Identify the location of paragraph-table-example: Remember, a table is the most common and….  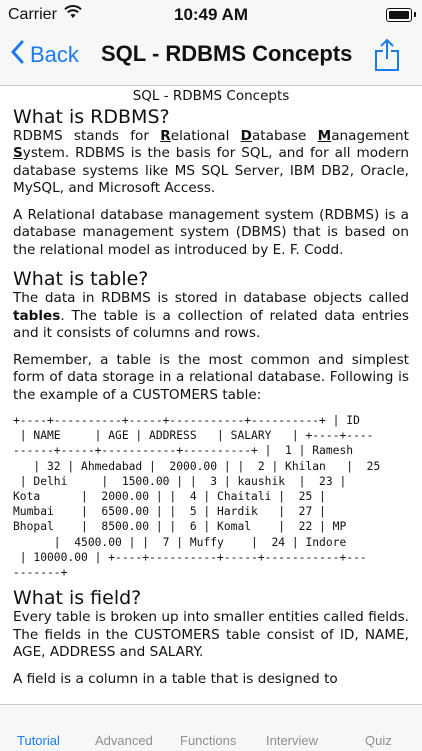
(211, 377).